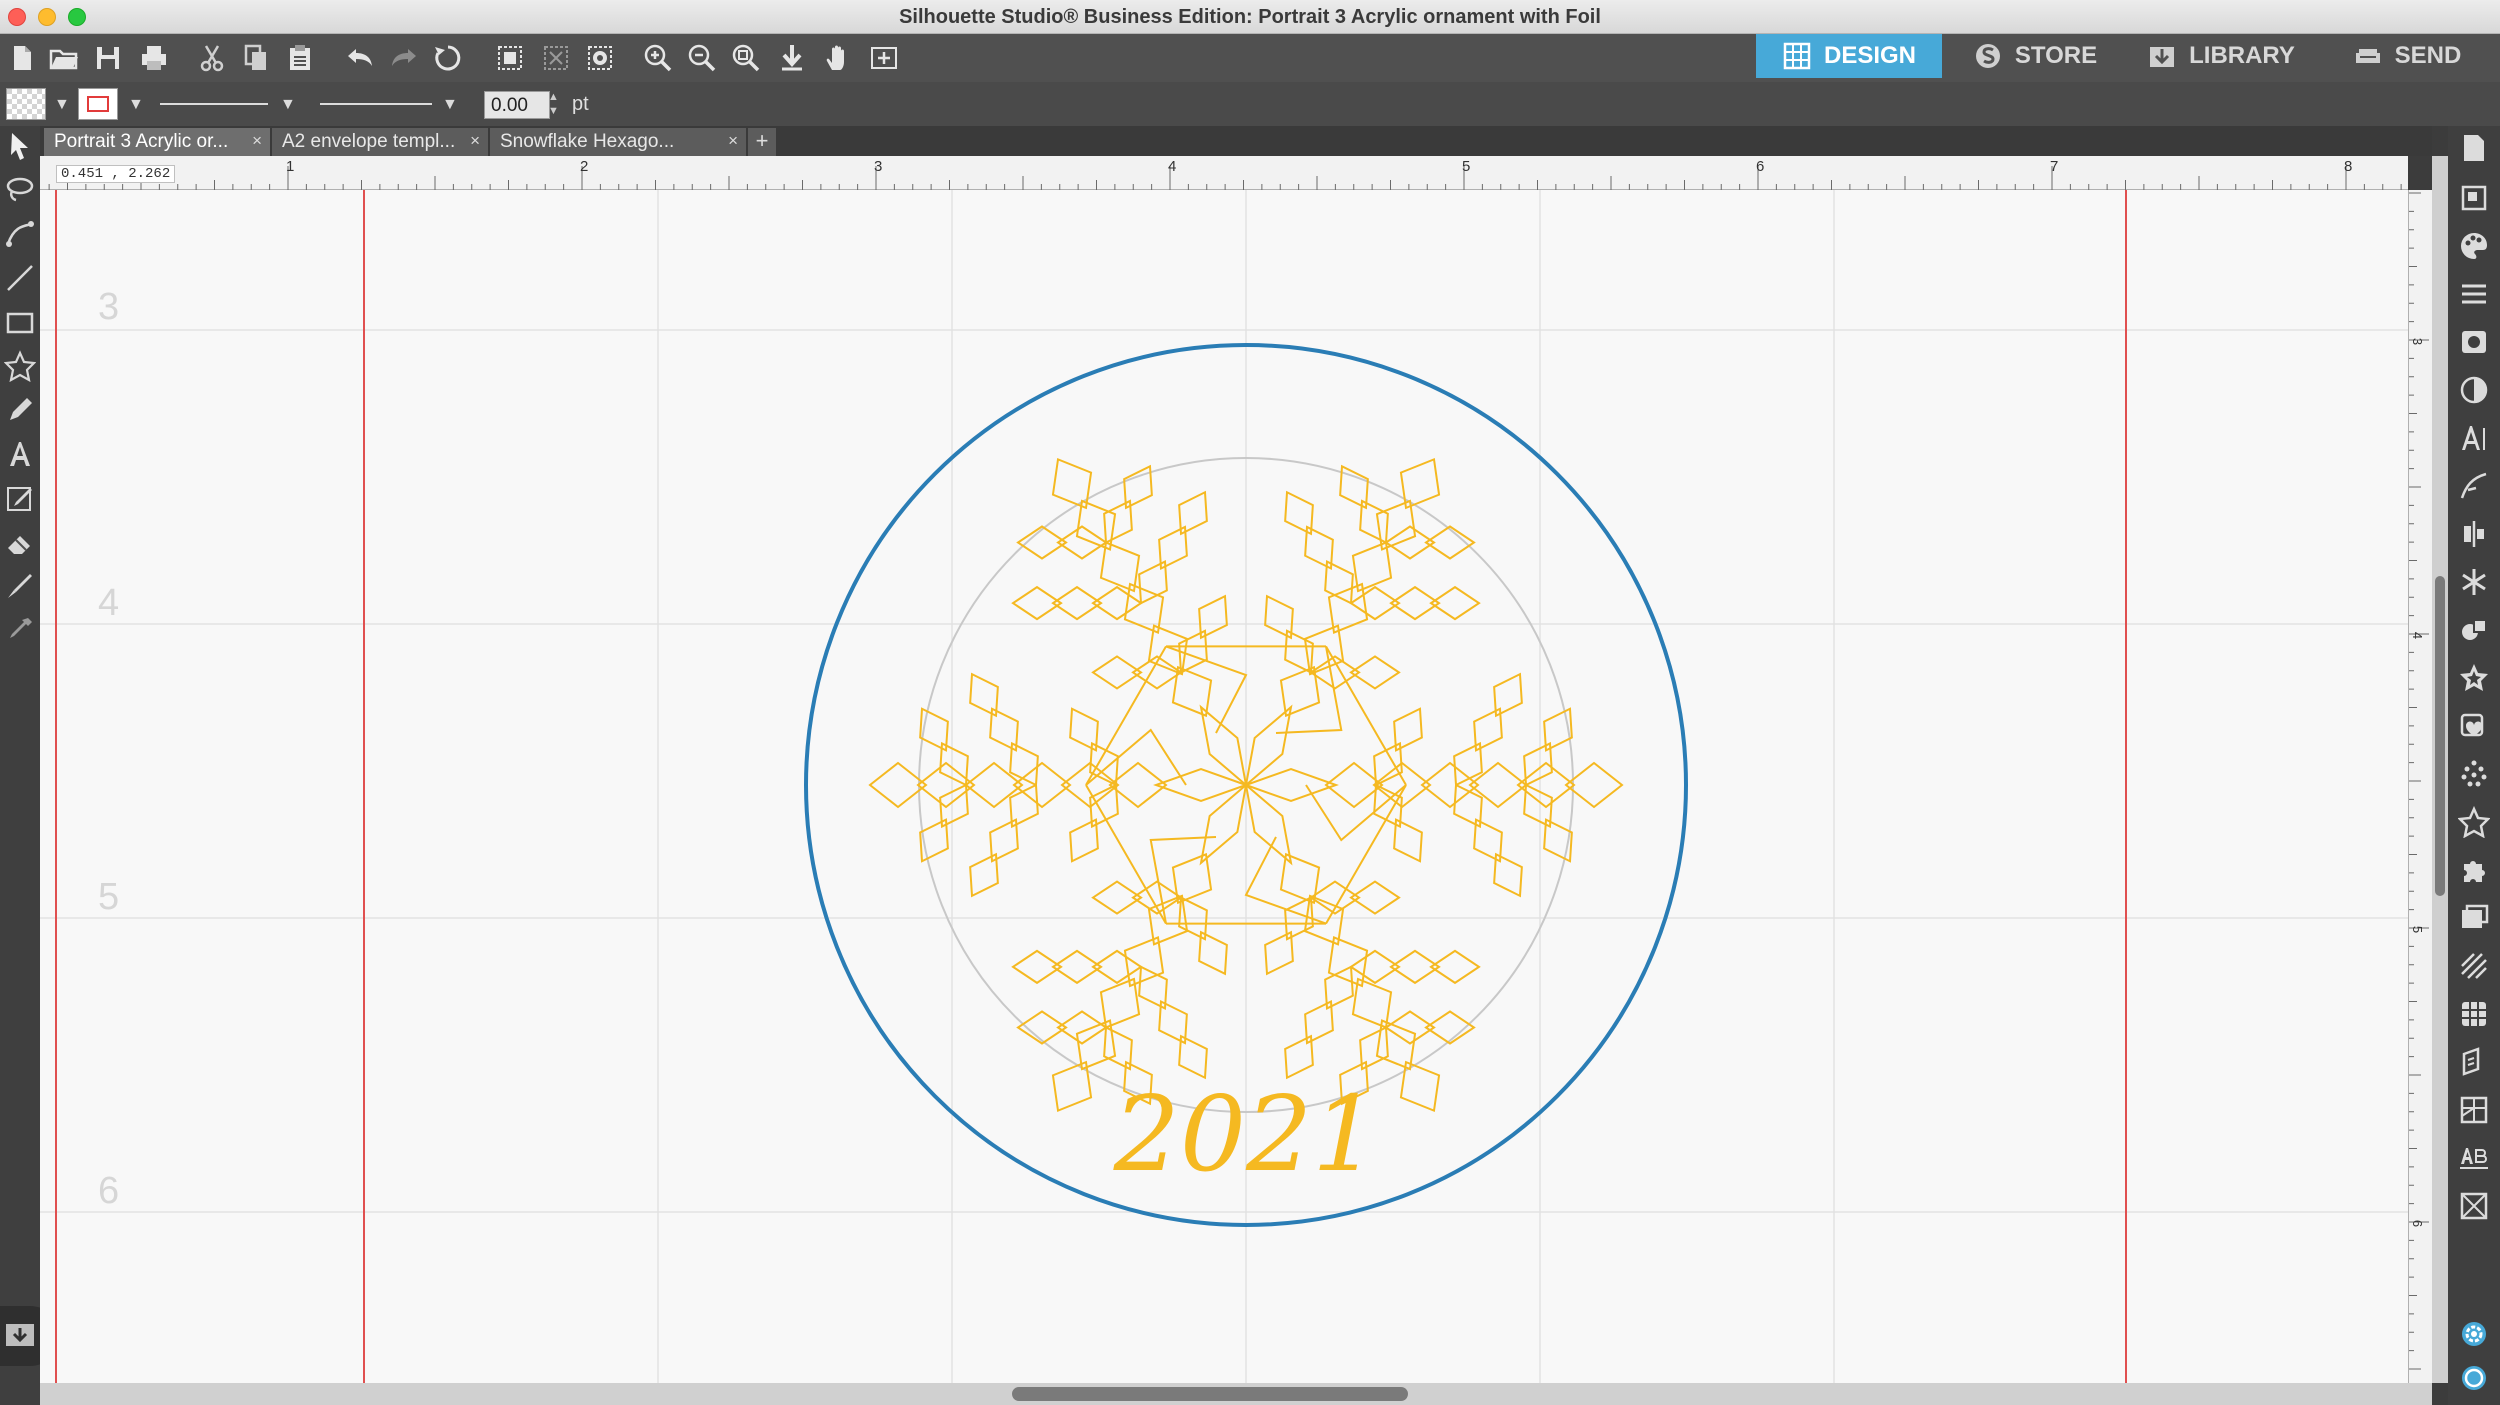 This screenshot has height=1405, width=2500. What do you see at coordinates (792, 58) in the screenshot?
I see `fit-to-page-icon` at bounding box center [792, 58].